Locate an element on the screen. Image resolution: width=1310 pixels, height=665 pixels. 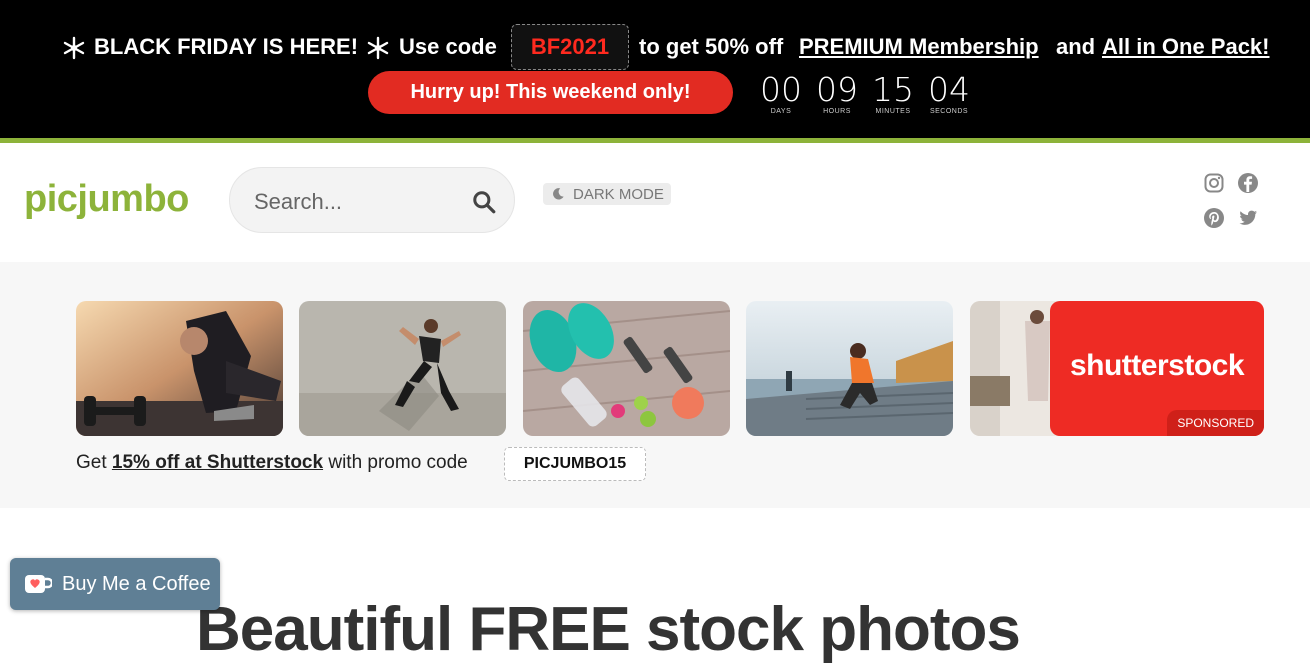
stock-photo-fitness-flatlay is located at coordinates (626, 368).